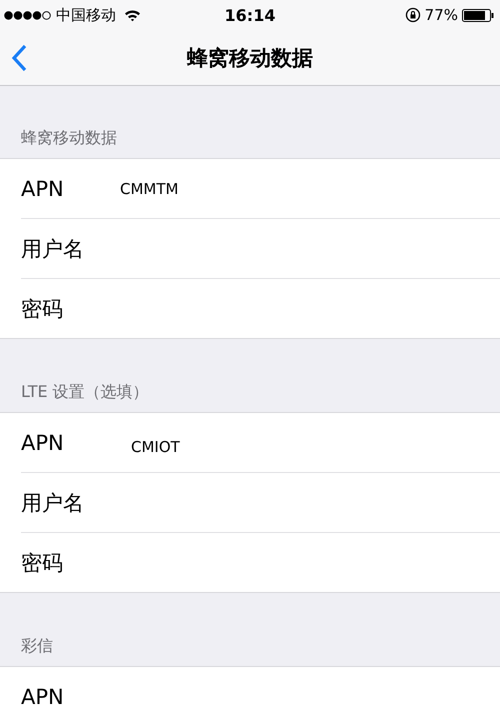 The height and width of the screenshot is (711, 500). What do you see at coordinates (441, 15) in the screenshot?
I see `battery-percent: 77%` at bounding box center [441, 15].